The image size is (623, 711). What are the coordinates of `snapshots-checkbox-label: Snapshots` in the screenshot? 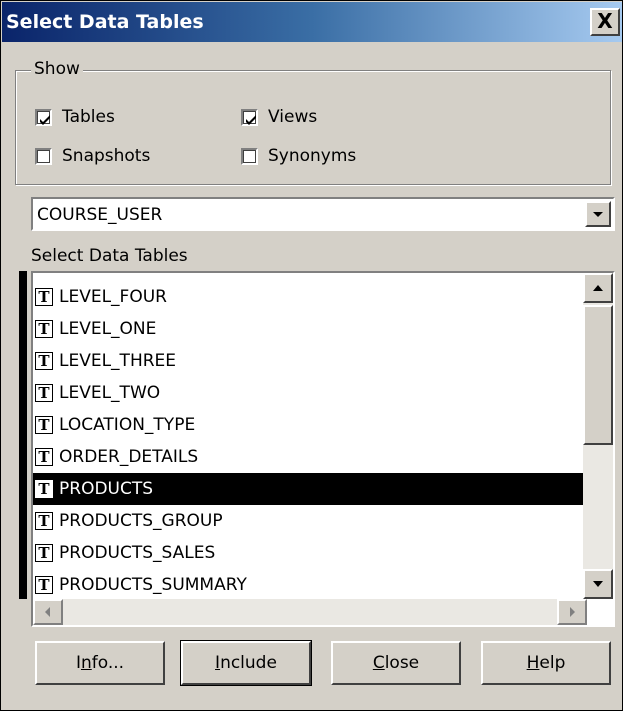 It's located at (106, 156).